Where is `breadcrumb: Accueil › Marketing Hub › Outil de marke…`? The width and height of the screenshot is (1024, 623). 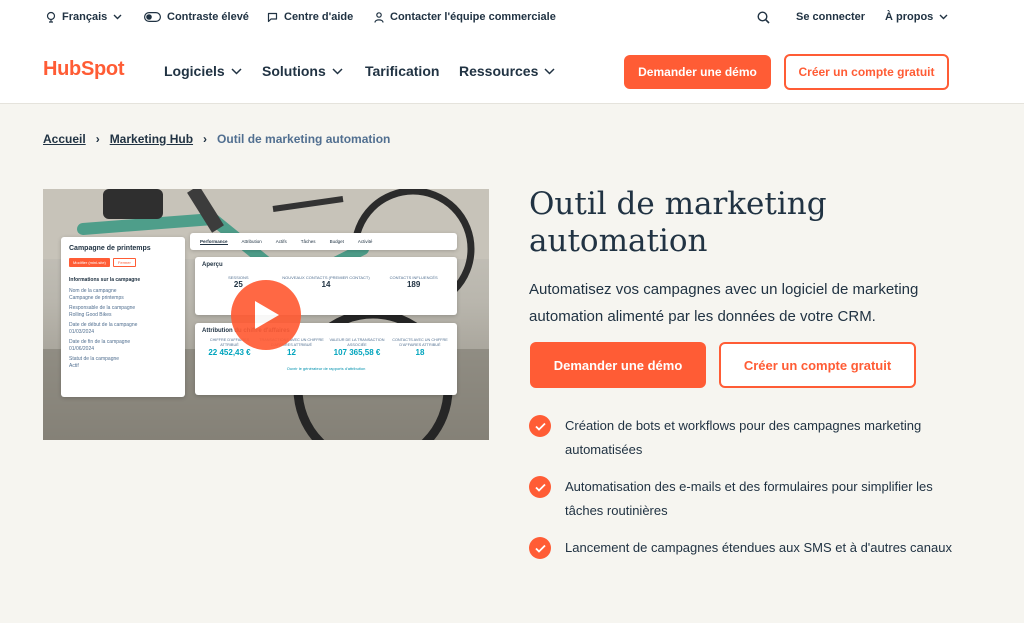 breadcrumb: Accueil › Marketing Hub › Outil de marke… is located at coordinates (216, 139).